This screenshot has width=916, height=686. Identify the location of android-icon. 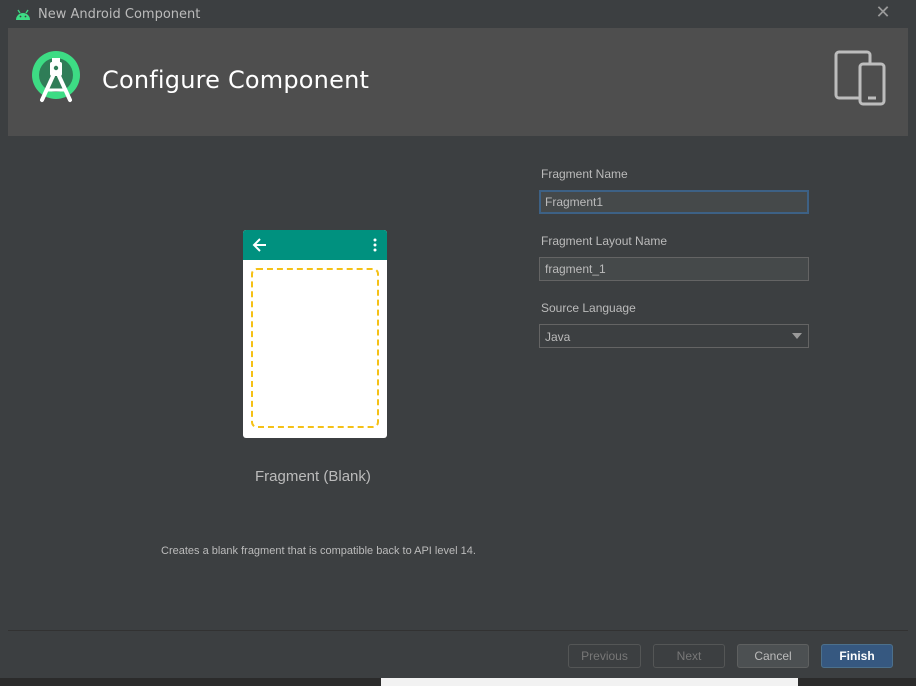
(23, 14).